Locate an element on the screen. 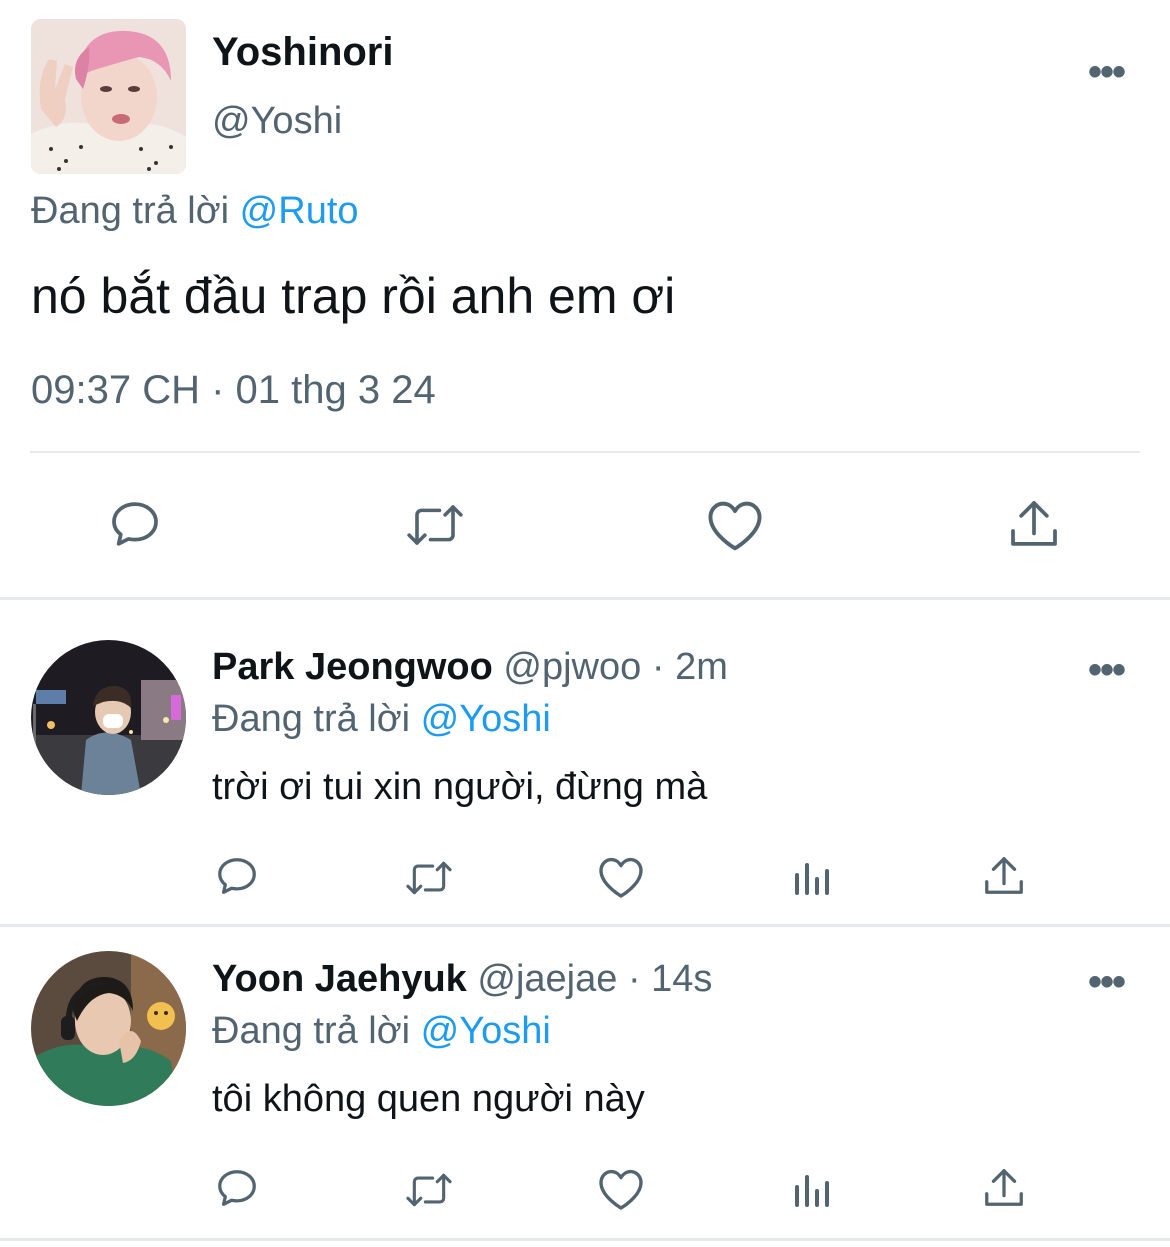 Image resolution: width=1170 pixels, height=1247 pixels. reply-text: trời ơi tui xin người, đừng mà is located at coordinates (460, 787).